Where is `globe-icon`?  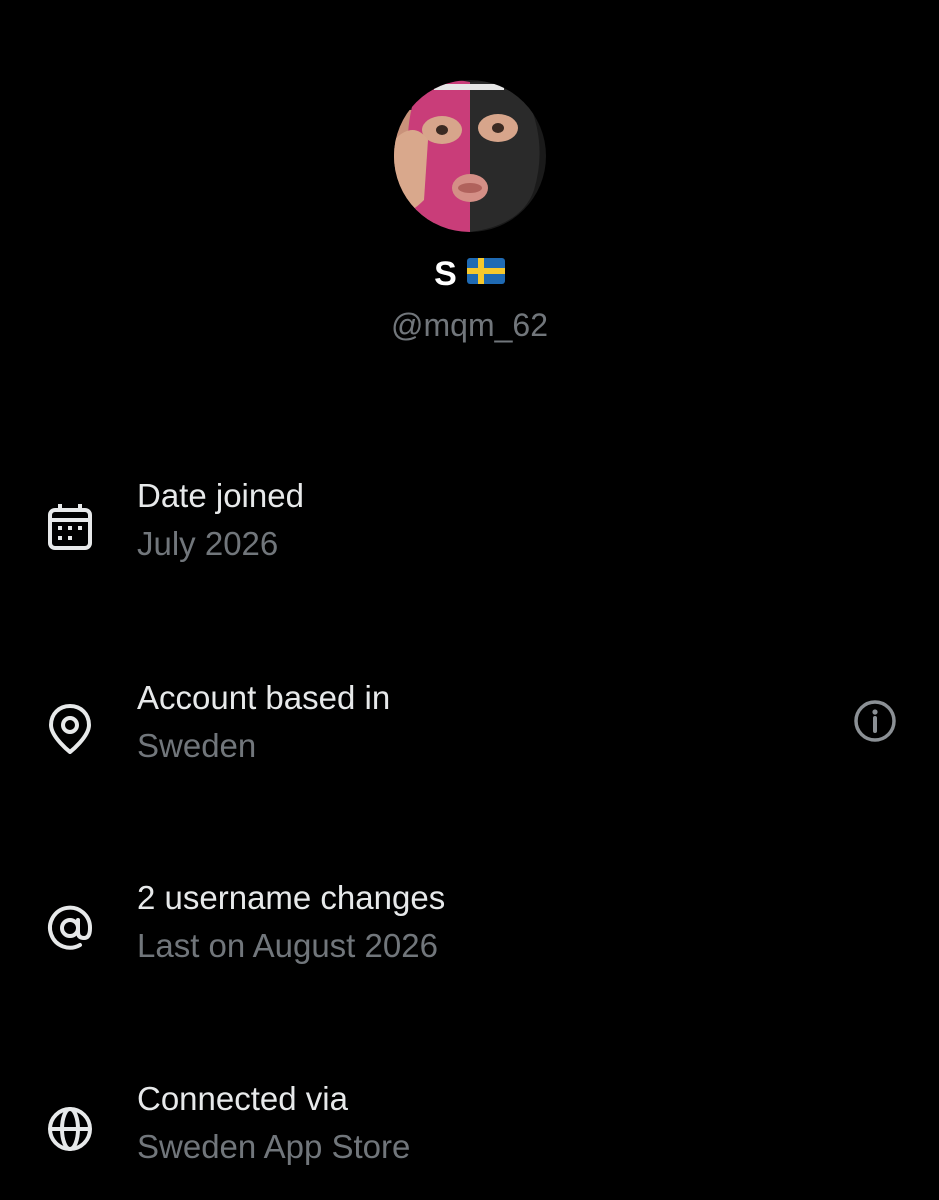 globe-icon is located at coordinates (70, 1129).